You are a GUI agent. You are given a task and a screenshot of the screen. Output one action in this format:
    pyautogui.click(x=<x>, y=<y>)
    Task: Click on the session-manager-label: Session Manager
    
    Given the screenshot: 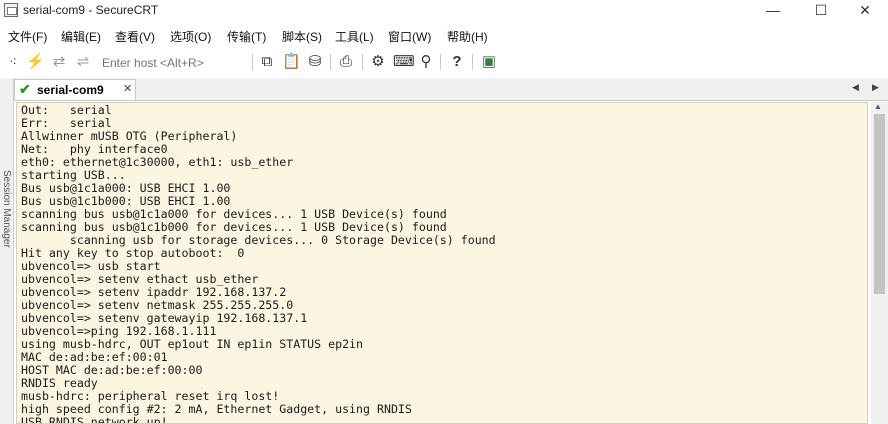 What is the action you would take?
    pyautogui.click(x=6, y=209)
    